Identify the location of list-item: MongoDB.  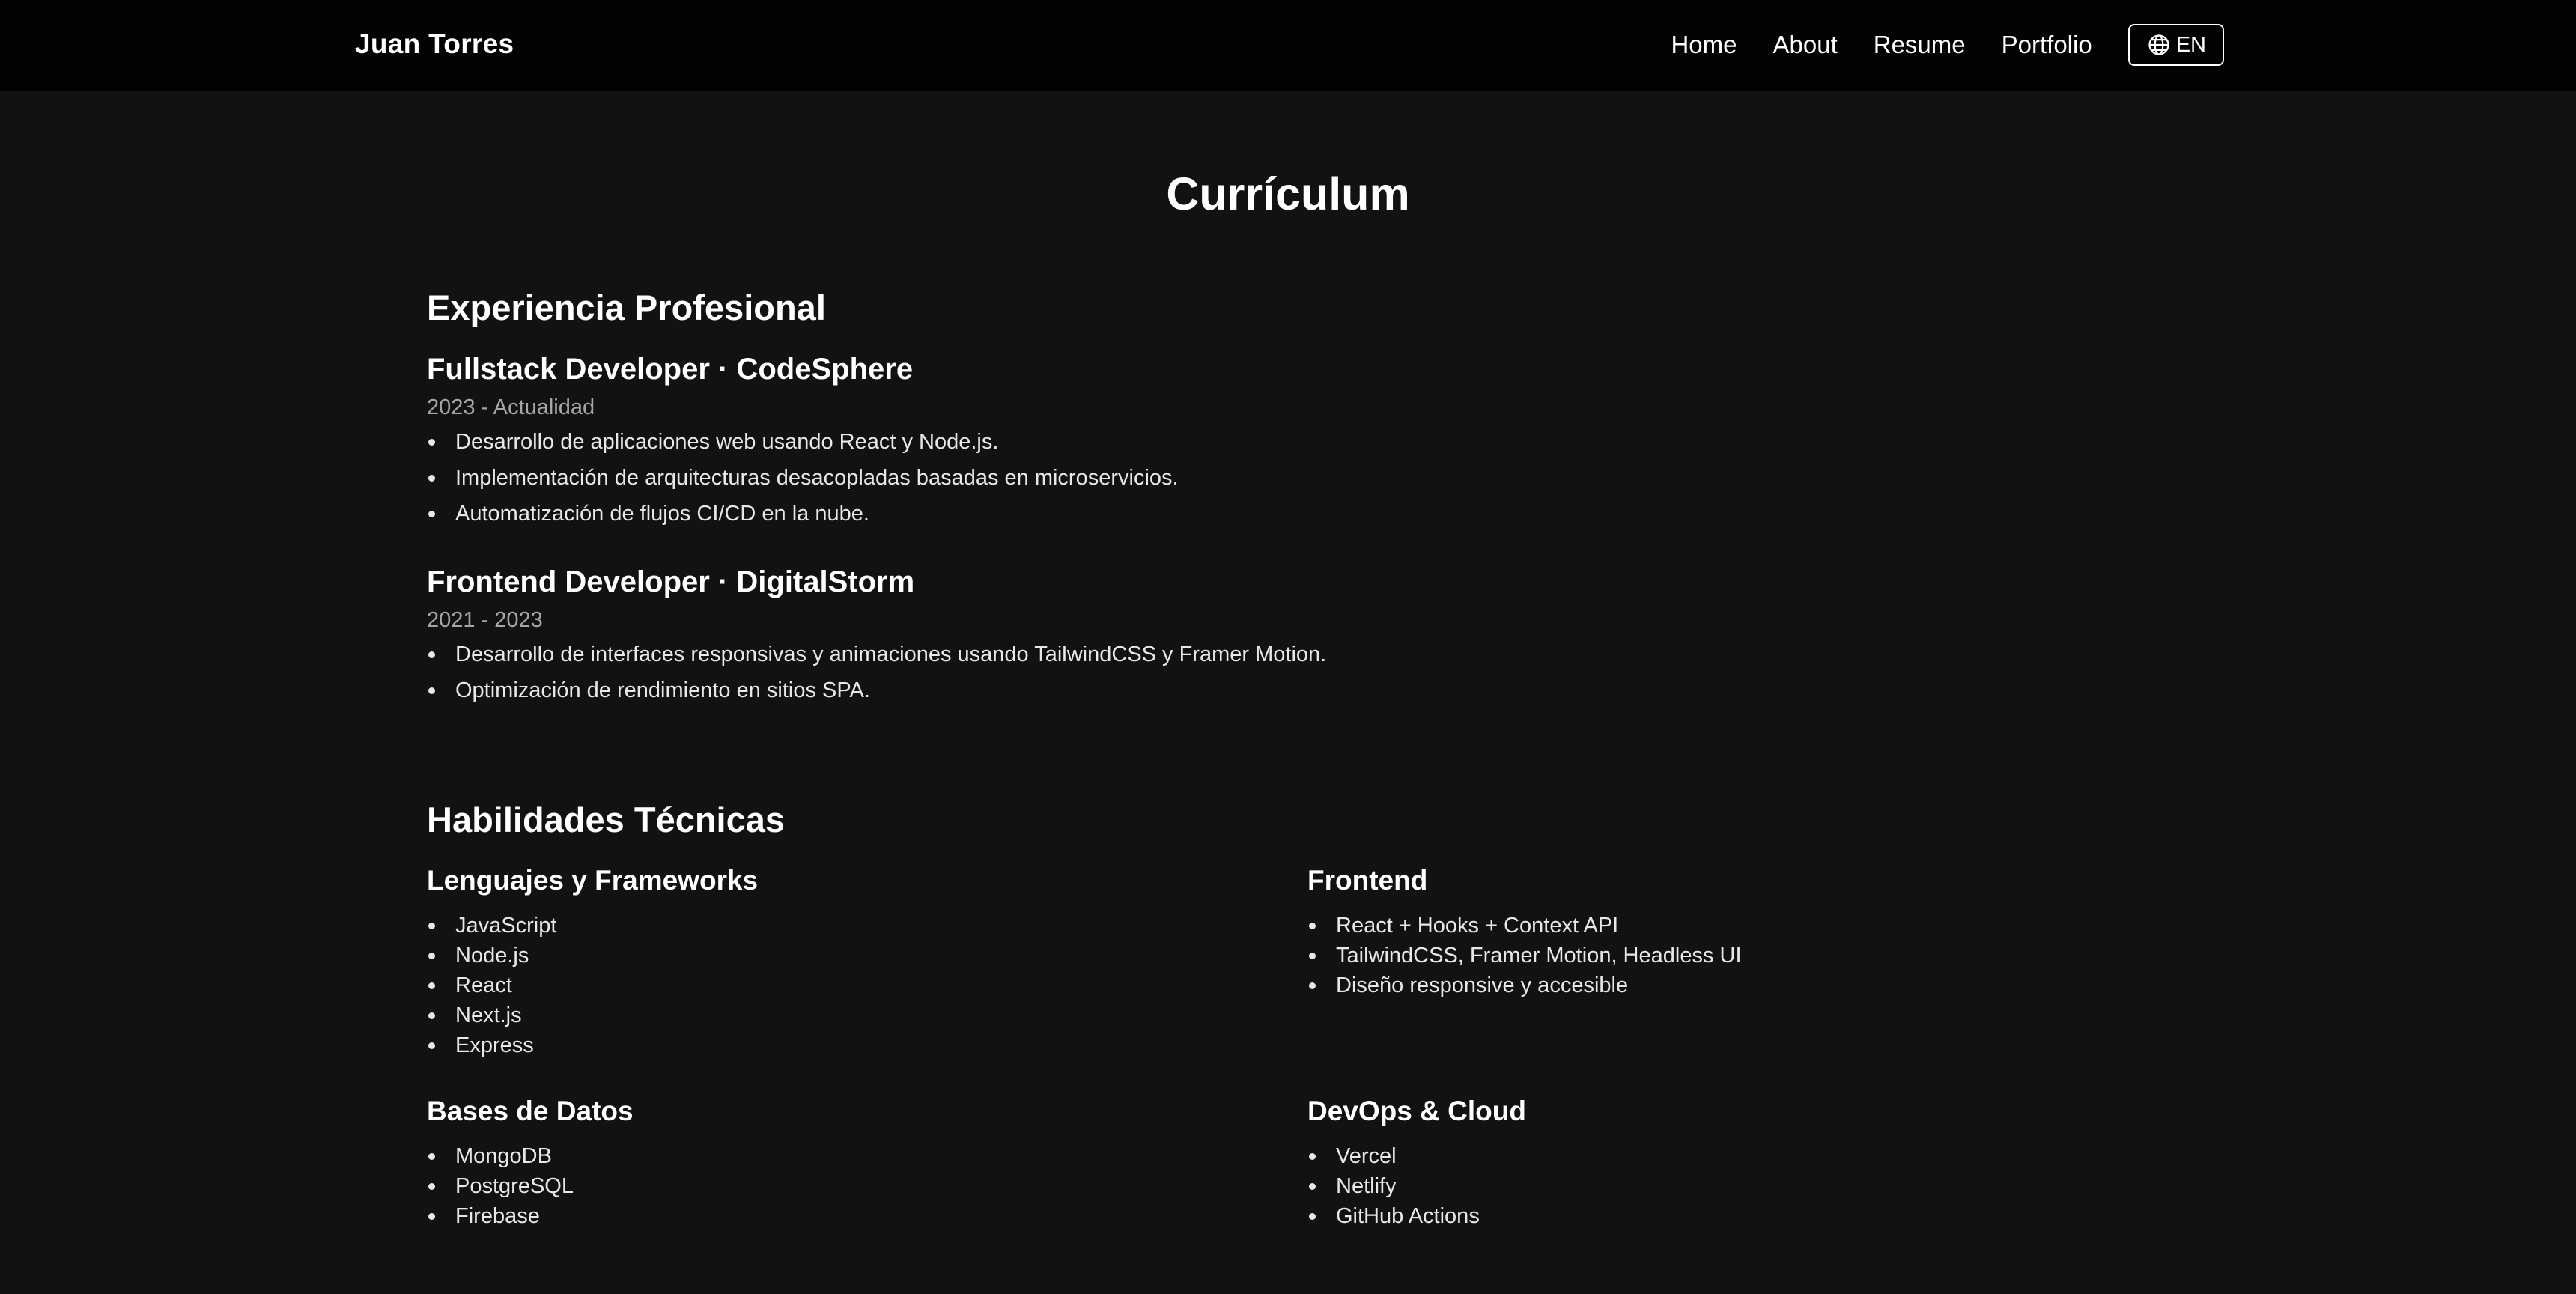
(867, 1156).